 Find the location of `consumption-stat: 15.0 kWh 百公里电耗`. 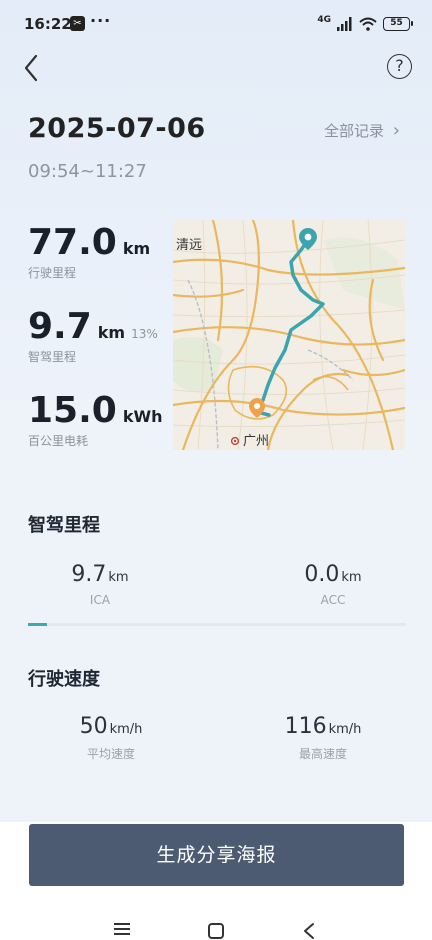

consumption-stat: 15.0 kWh 百公里电耗 is located at coordinates (95, 419).